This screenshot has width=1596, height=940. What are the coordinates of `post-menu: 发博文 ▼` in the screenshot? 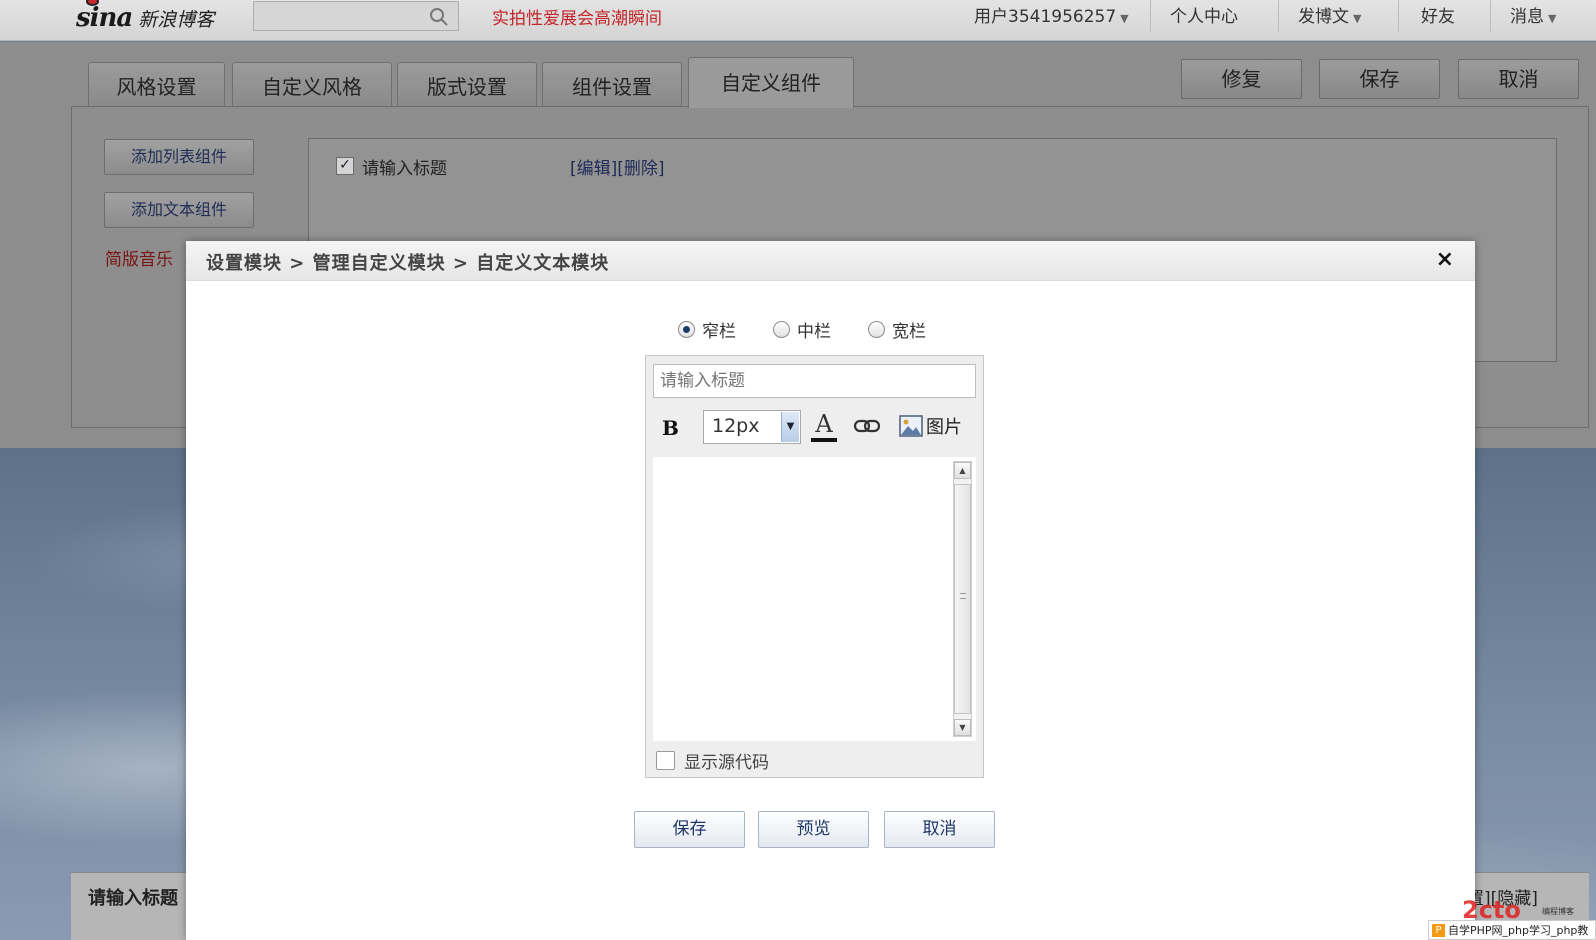 It's located at (1329, 14).